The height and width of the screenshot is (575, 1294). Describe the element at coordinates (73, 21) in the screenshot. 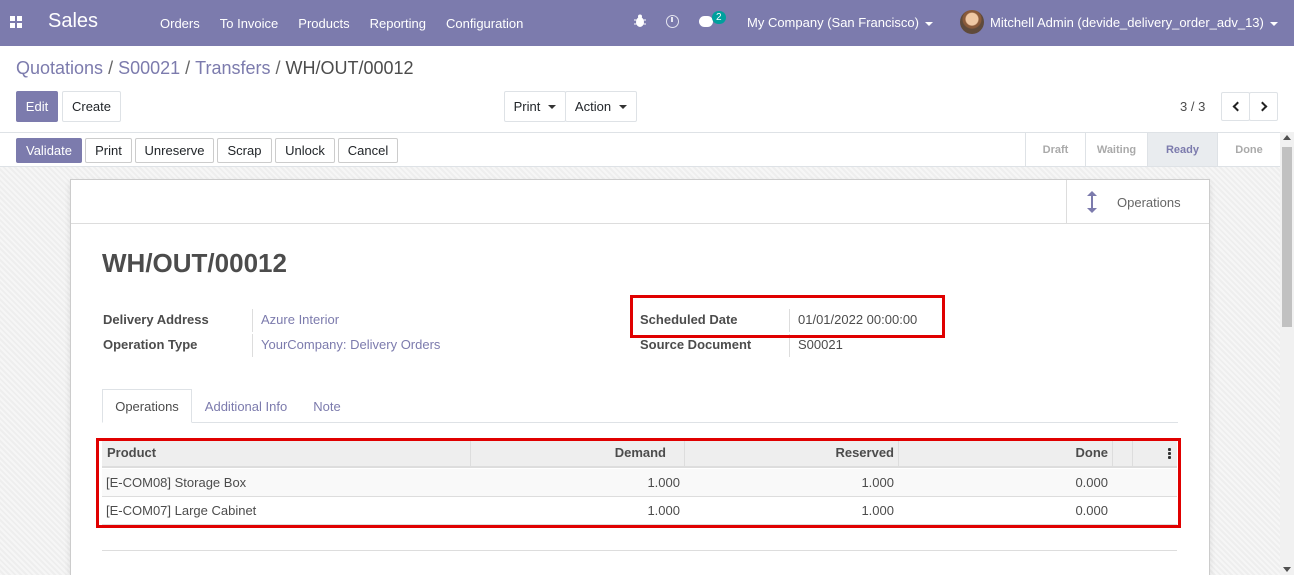

I see `app-name: Sales` at that location.